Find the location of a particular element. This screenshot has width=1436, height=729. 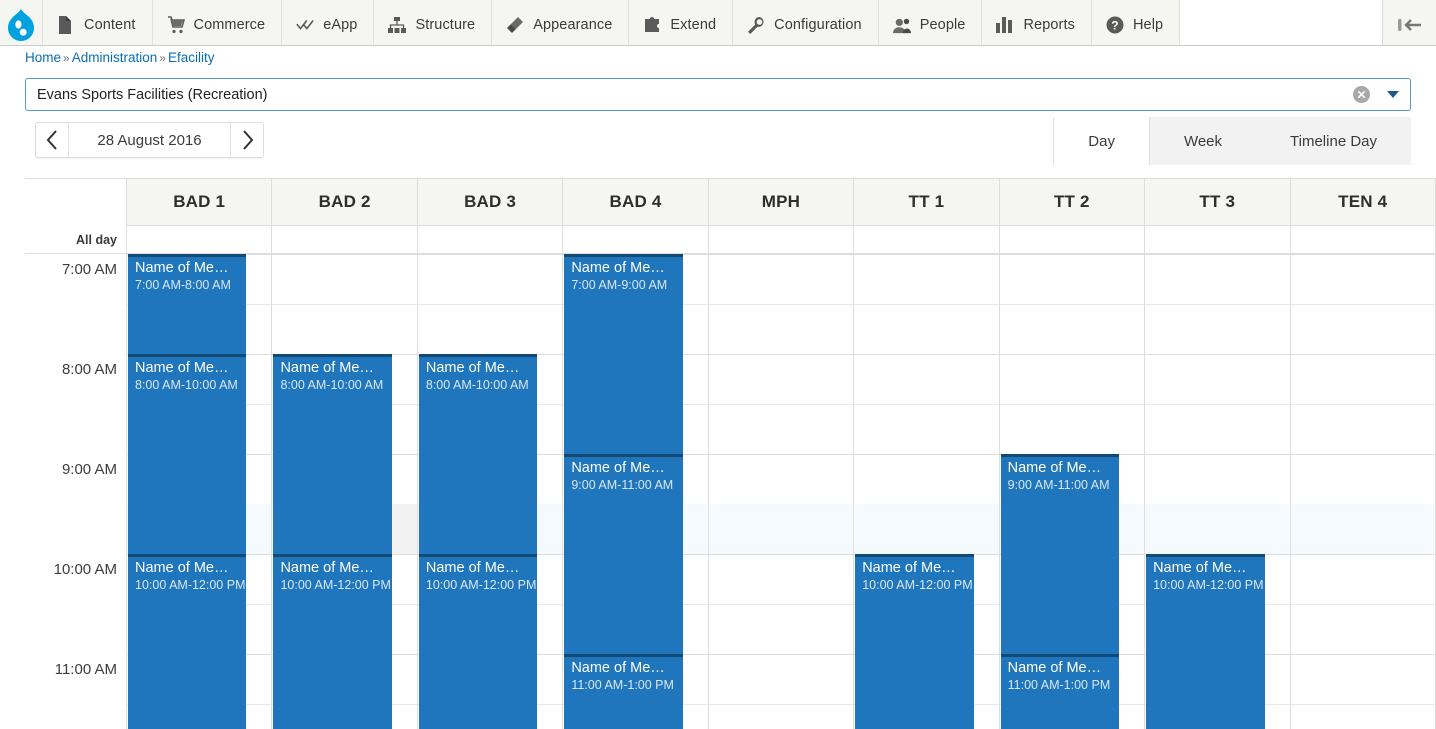

toolbar-item-eapp: eApp is located at coordinates (327, 22).